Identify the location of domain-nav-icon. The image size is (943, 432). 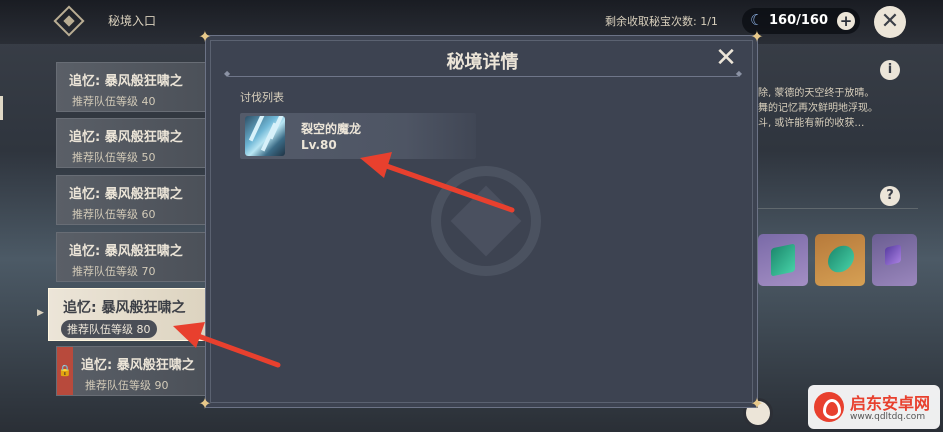
(69, 21).